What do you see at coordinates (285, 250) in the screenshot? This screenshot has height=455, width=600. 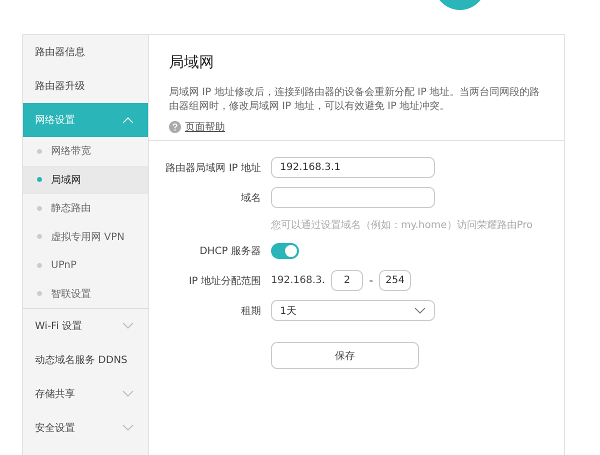 I see `toggle-switch` at bounding box center [285, 250].